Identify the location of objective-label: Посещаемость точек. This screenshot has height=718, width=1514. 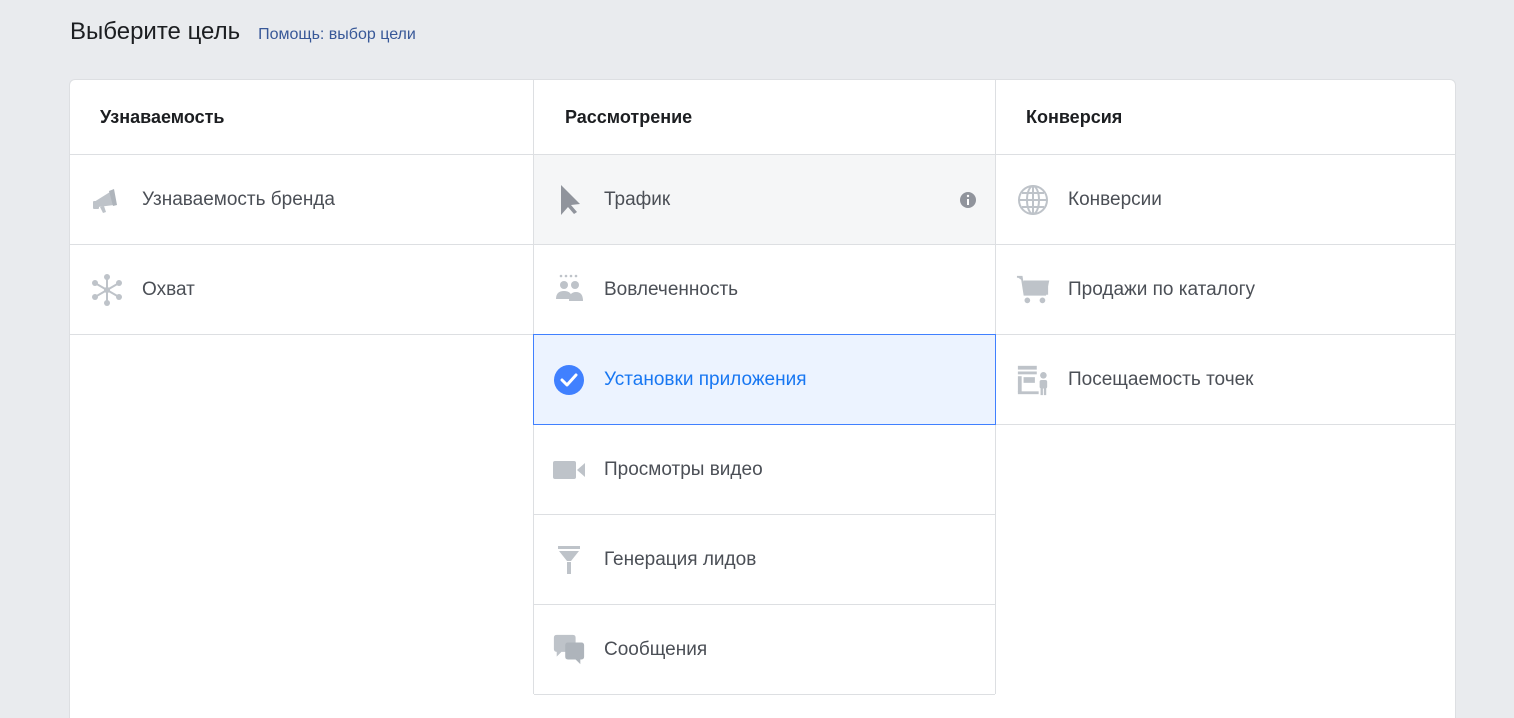
(1161, 379).